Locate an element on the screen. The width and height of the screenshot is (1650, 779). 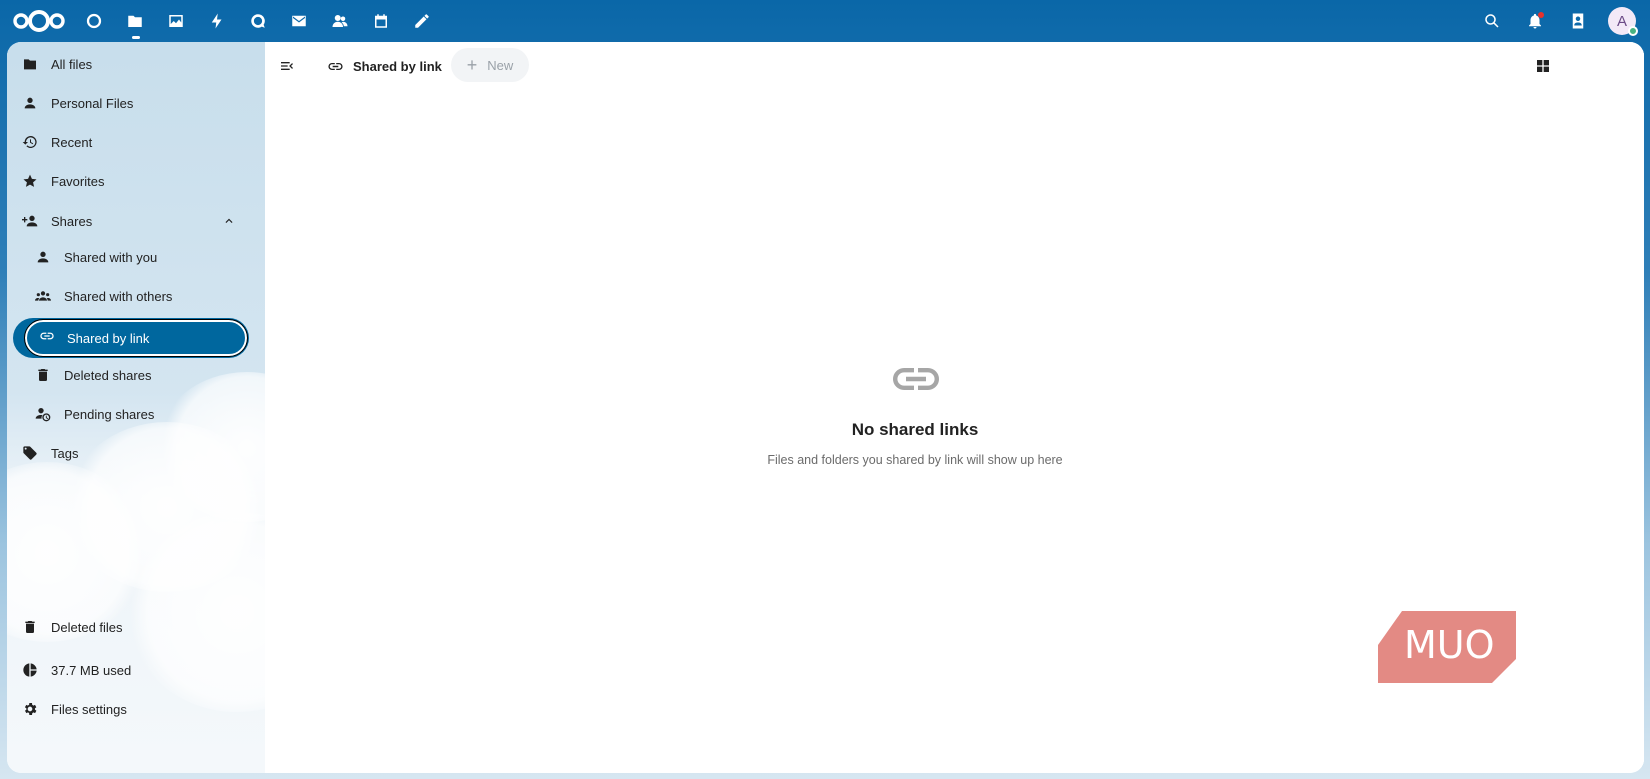
nav-label: Personal Files is located at coordinates (92, 103).